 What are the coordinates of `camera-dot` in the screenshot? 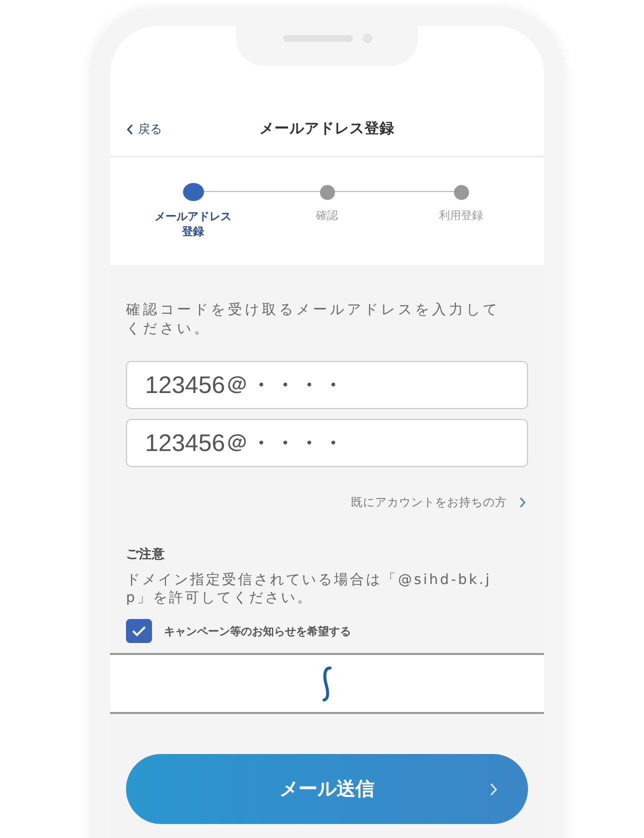 It's located at (367, 38).